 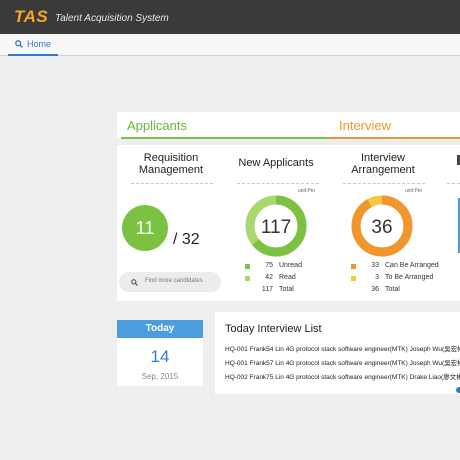 What do you see at coordinates (230, 45) in the screenshot?
I see `tab-bar: Home` at bounding box center [230, 45].